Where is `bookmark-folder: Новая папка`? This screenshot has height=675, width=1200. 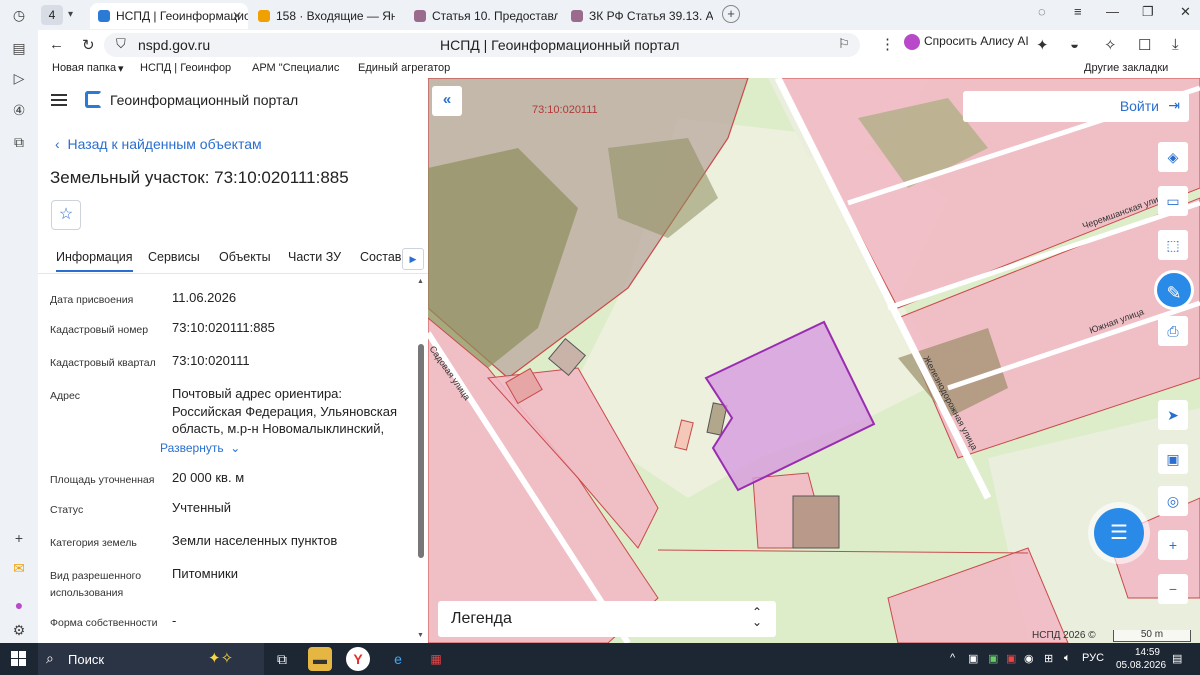 bookmark-folder: Новая папка is located at coordinates (84, 68).